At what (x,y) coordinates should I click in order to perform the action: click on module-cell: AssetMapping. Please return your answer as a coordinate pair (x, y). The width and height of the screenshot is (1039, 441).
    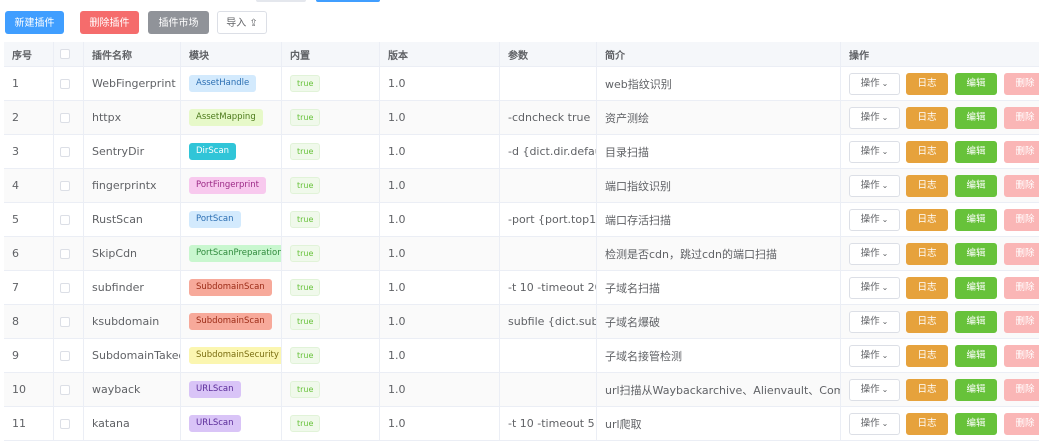
    Looking at the image, I should click on (231, 117).